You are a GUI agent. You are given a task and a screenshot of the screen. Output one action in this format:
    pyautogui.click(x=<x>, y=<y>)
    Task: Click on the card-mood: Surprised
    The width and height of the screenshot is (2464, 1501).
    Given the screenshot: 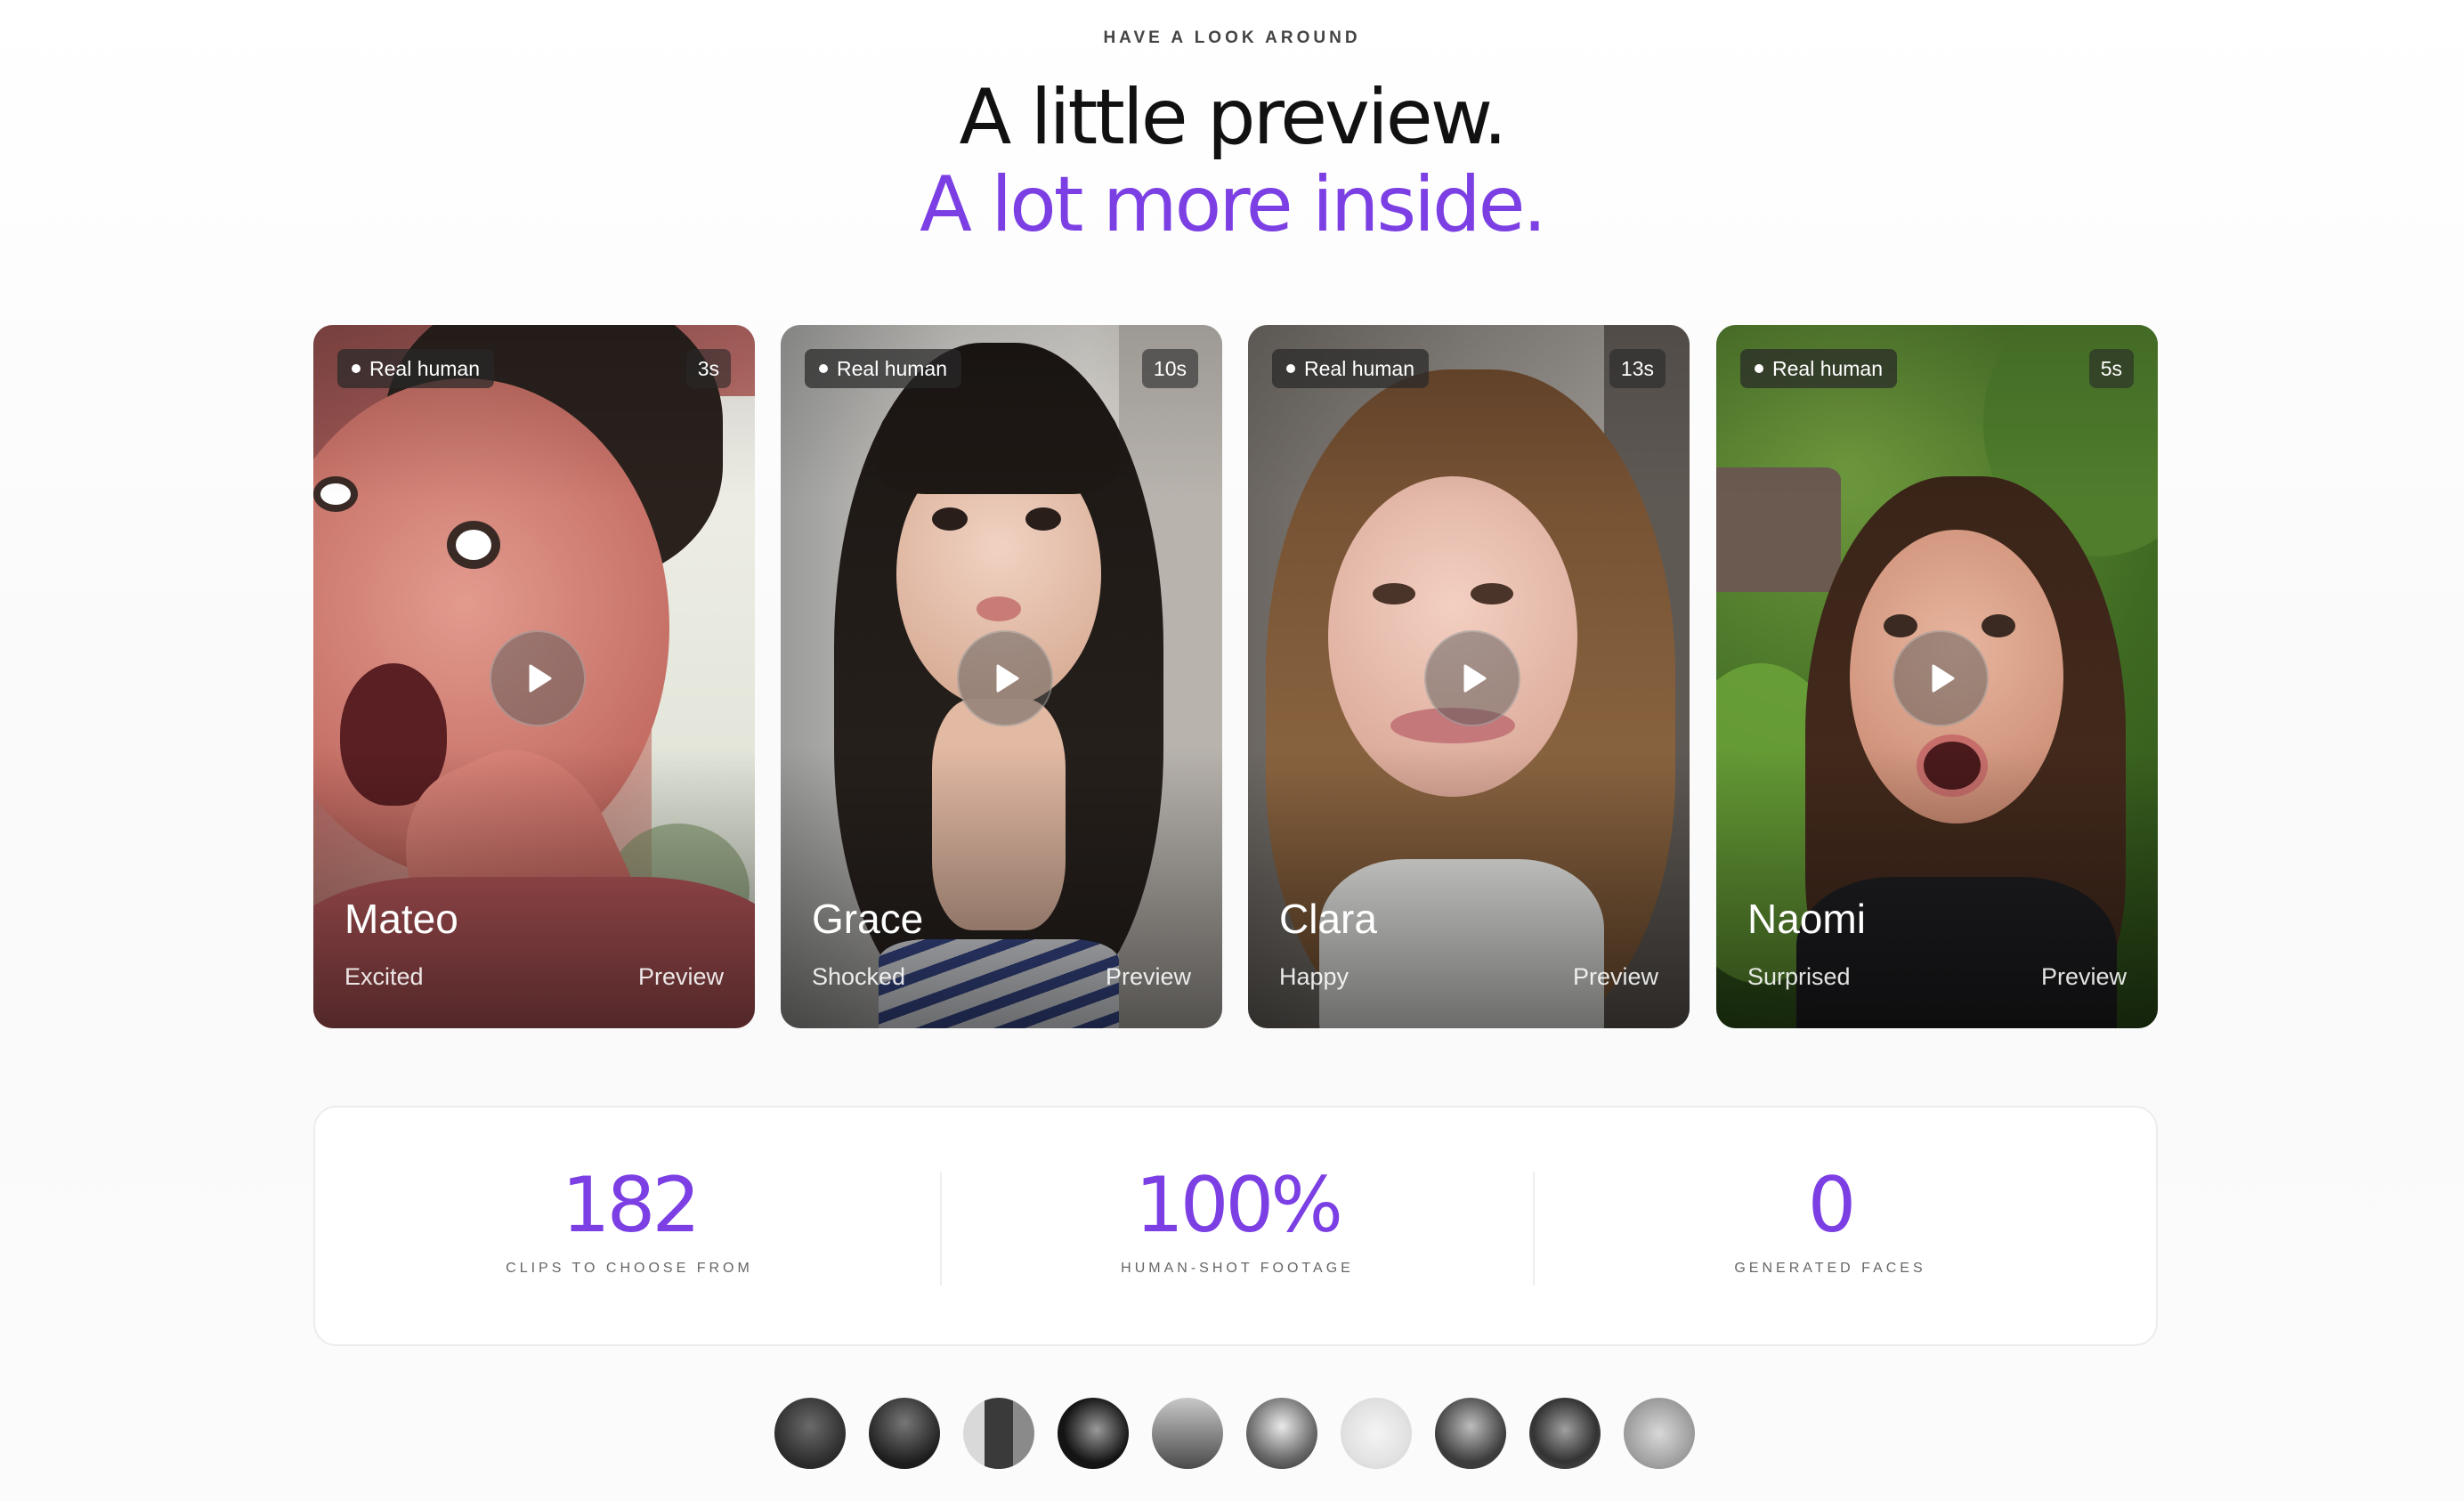 What is the action you would take?
    pyautogui.click(x=1799, y=976)
    